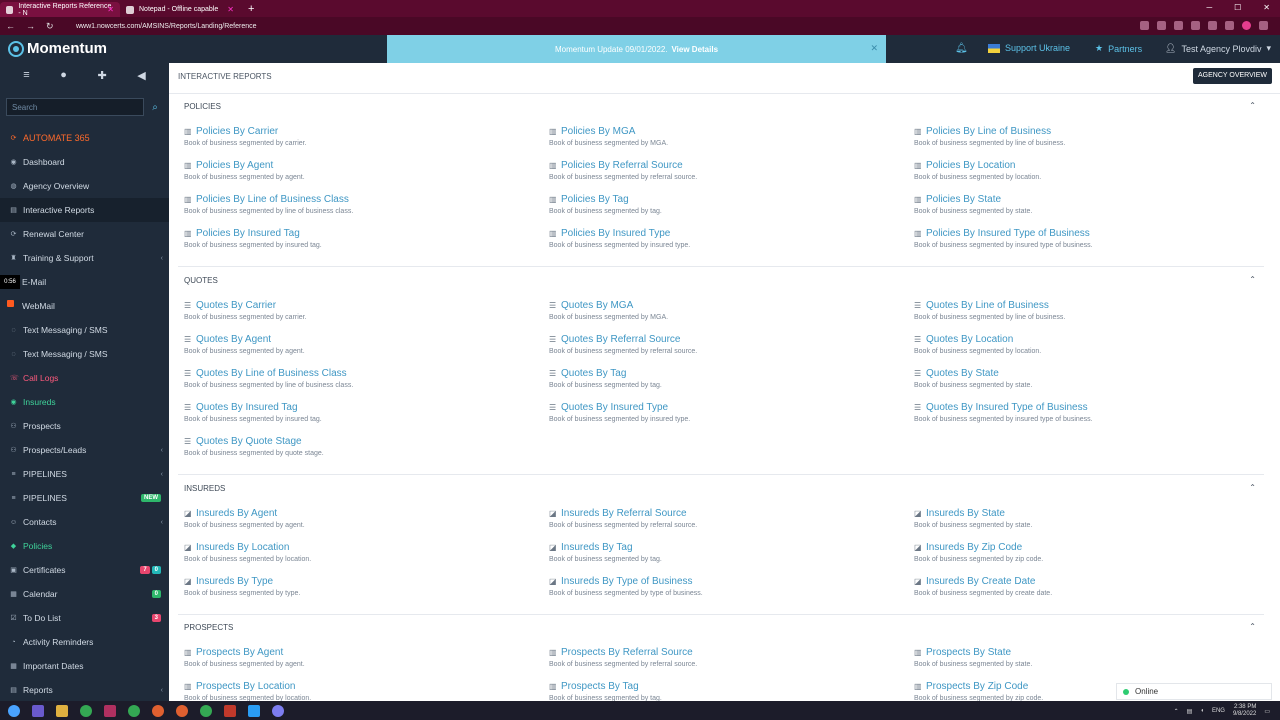 The image size is (1280, 720). I want to click on clock: 2:38 PM 9/8/2022, so click(1244, 711).